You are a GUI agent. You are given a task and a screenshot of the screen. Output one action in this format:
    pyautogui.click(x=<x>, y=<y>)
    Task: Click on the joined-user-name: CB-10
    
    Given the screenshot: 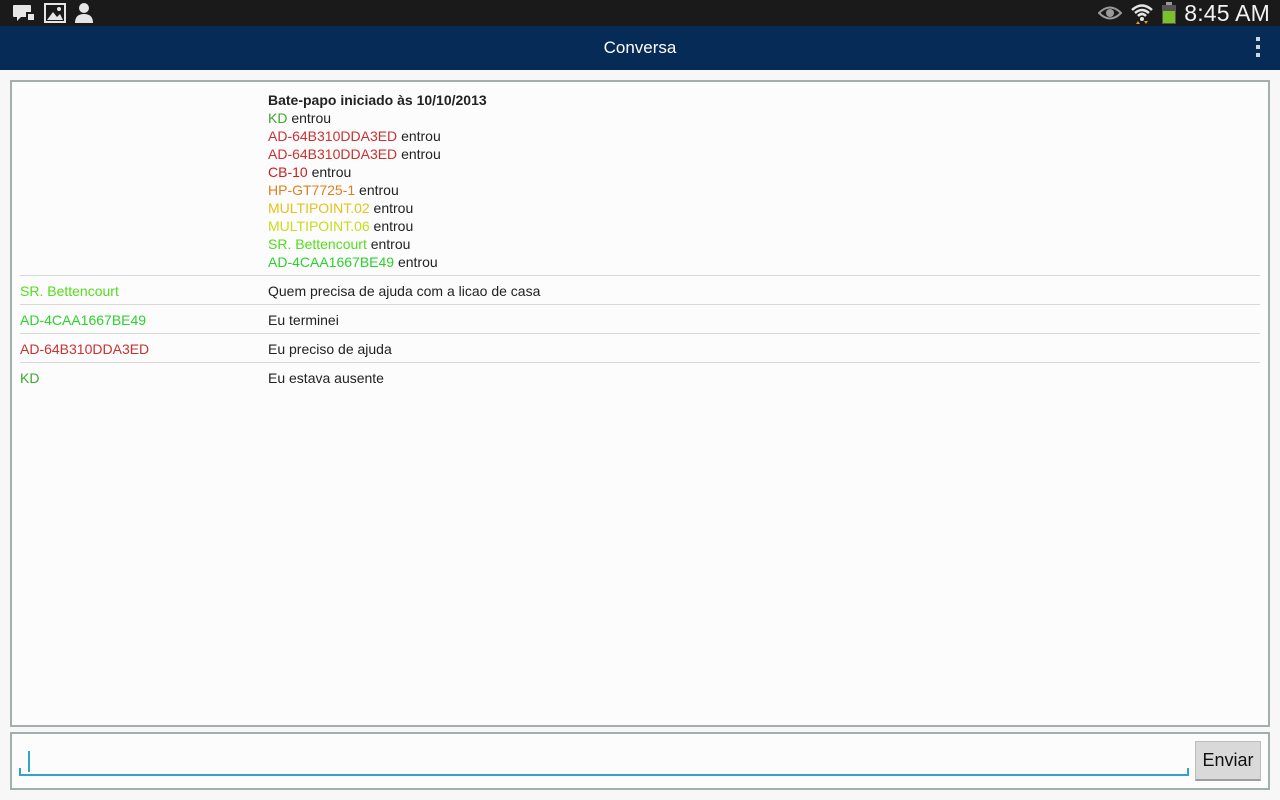 What is the action you would take?
    pyautogui.click(x=288, y=172)
    